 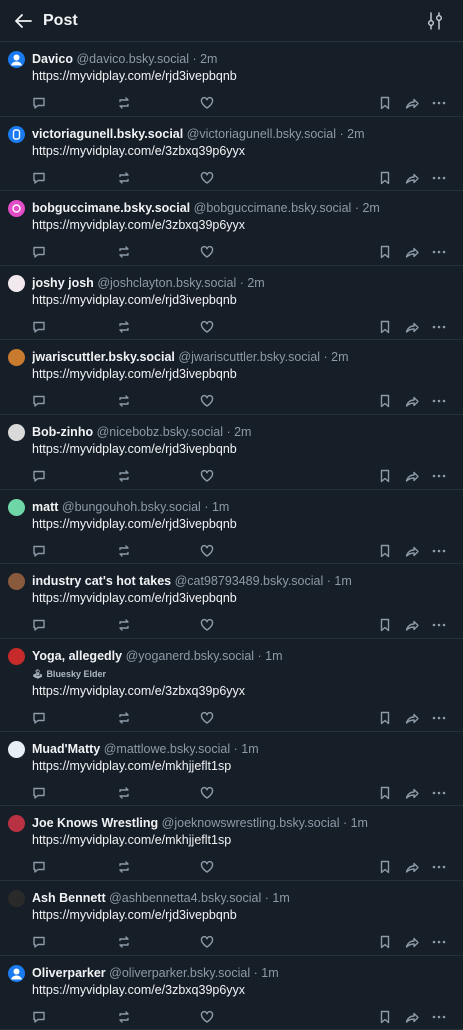 What do you see at coordinates (167, 749) in the screenshot?
I see `handle: @mattlowe.bsky.social` at bounding box center [167, 749].